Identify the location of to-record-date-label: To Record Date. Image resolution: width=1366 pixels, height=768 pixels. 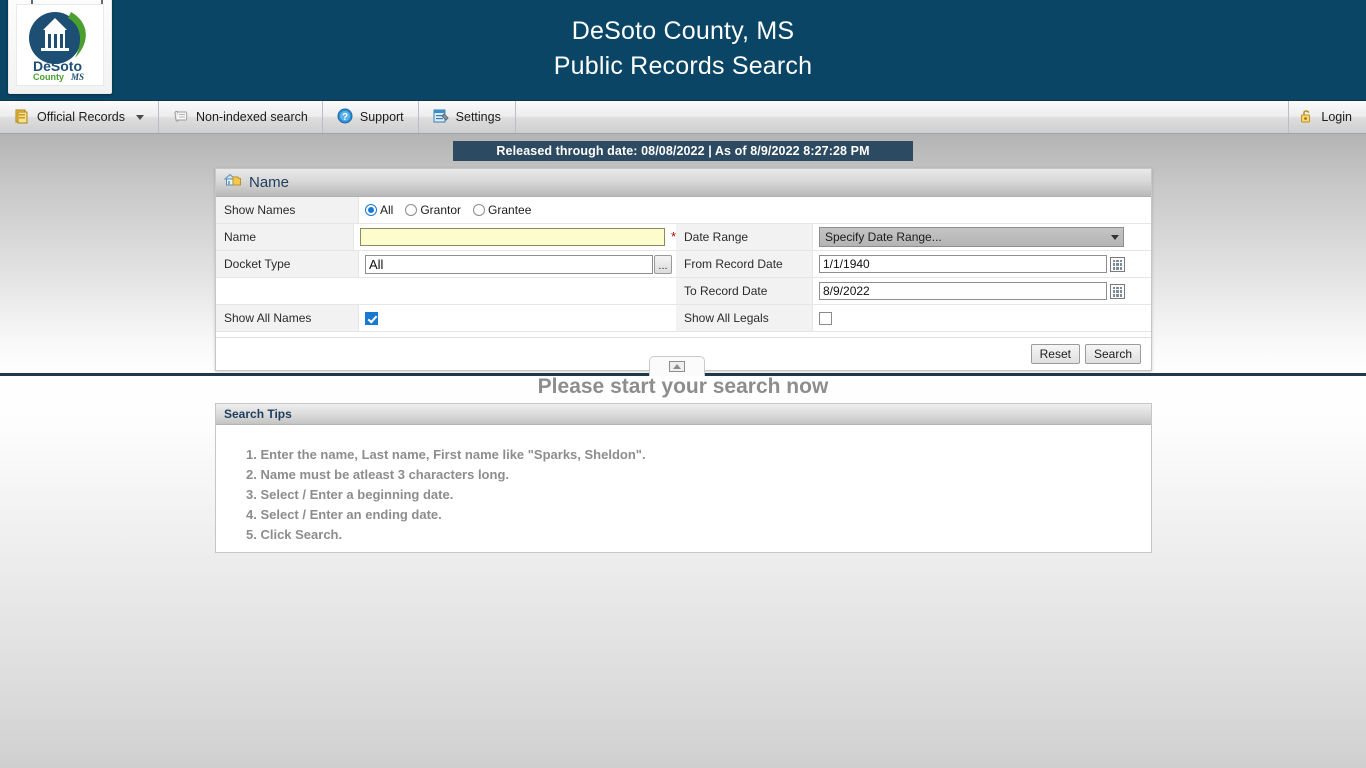
(744, 291).